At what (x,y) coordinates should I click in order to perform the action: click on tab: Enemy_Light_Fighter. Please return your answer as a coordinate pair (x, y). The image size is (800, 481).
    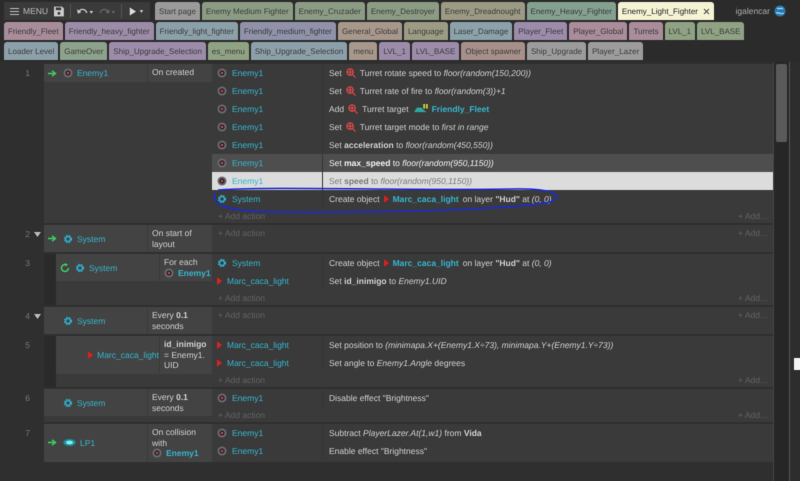
    Looking at the image, I should click on (666, 11).